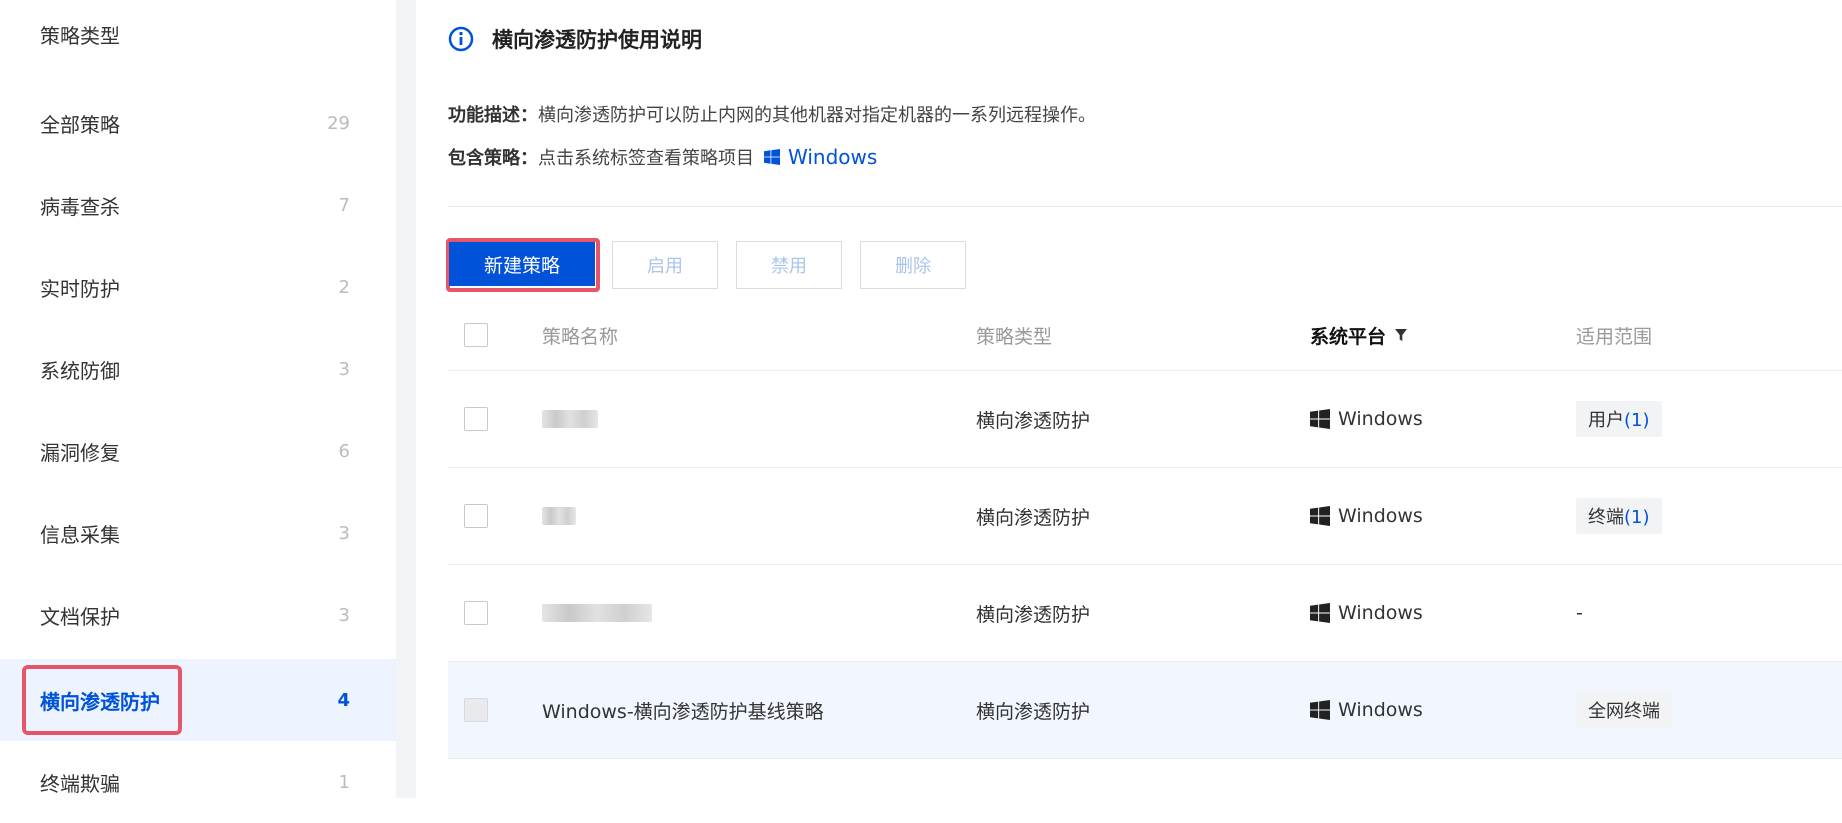 This screenshot has height=823, width=1842. Describe the element at coordinates (913, 265) in the screenshot. I see `delete-button: 删除` at that location.